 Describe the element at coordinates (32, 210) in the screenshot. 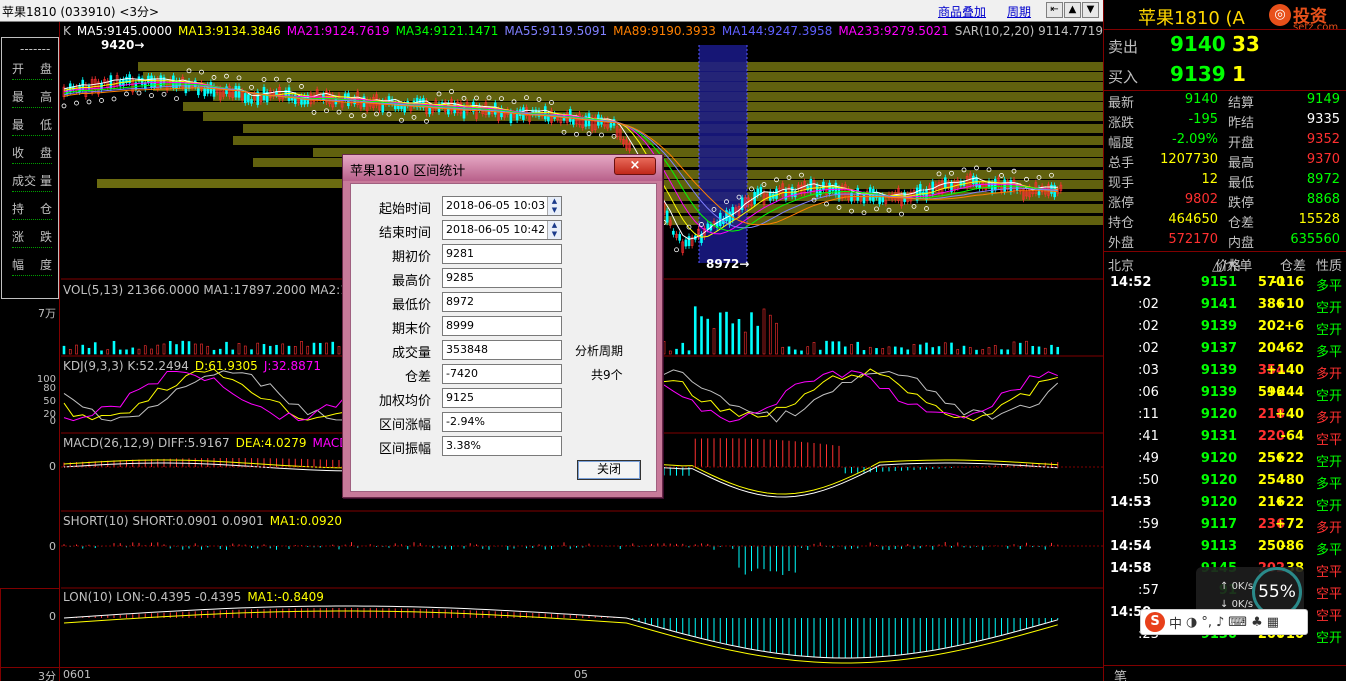

I see `legend-row: 持仓` at that location.